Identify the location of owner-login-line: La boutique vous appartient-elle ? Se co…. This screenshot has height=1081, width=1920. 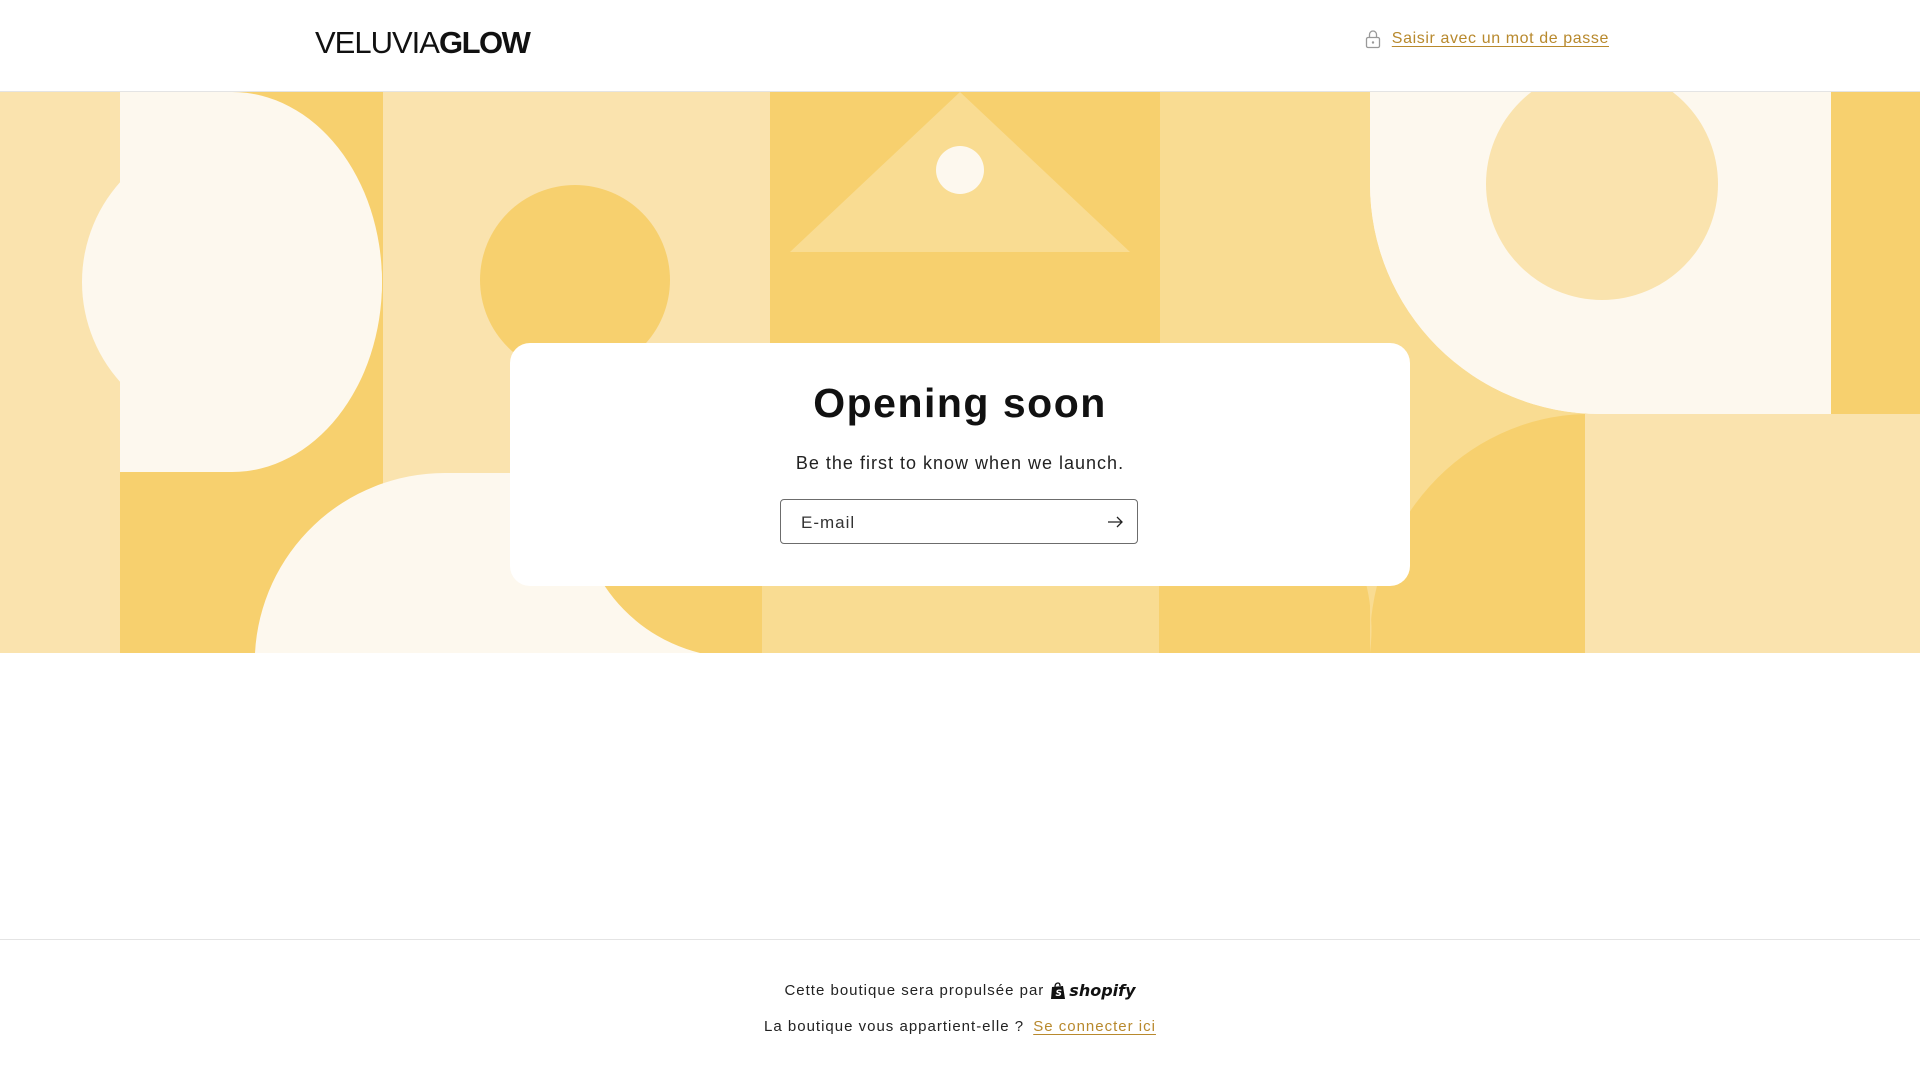
(960, 1026).